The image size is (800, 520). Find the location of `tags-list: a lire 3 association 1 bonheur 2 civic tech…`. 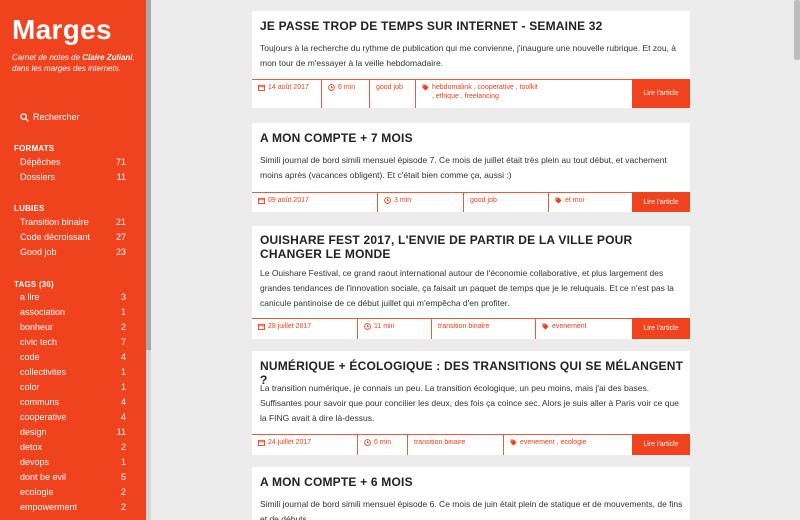

tags-list: a lire 3 association 1 bonheur 2 civic tech… is located at coordinates (73, 402).